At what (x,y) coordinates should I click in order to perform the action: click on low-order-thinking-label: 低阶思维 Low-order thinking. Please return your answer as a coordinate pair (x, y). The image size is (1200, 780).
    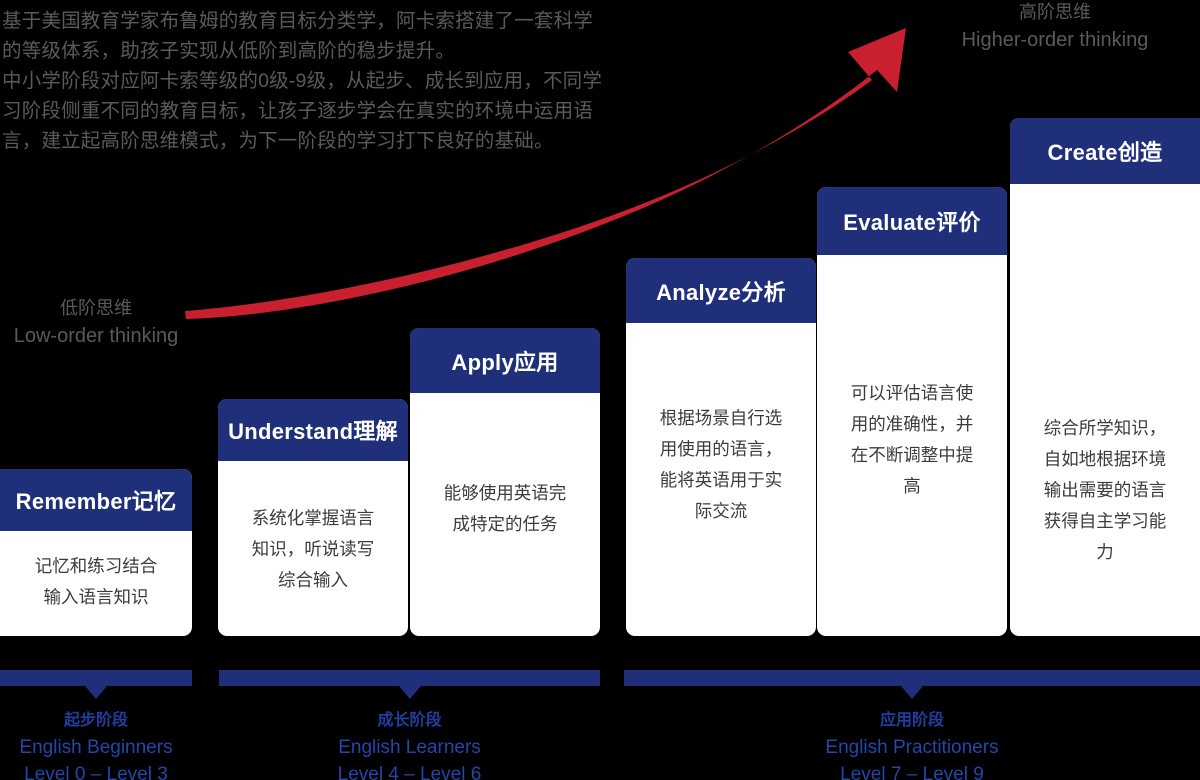
    Looking at the image, I should click on (96, 322).